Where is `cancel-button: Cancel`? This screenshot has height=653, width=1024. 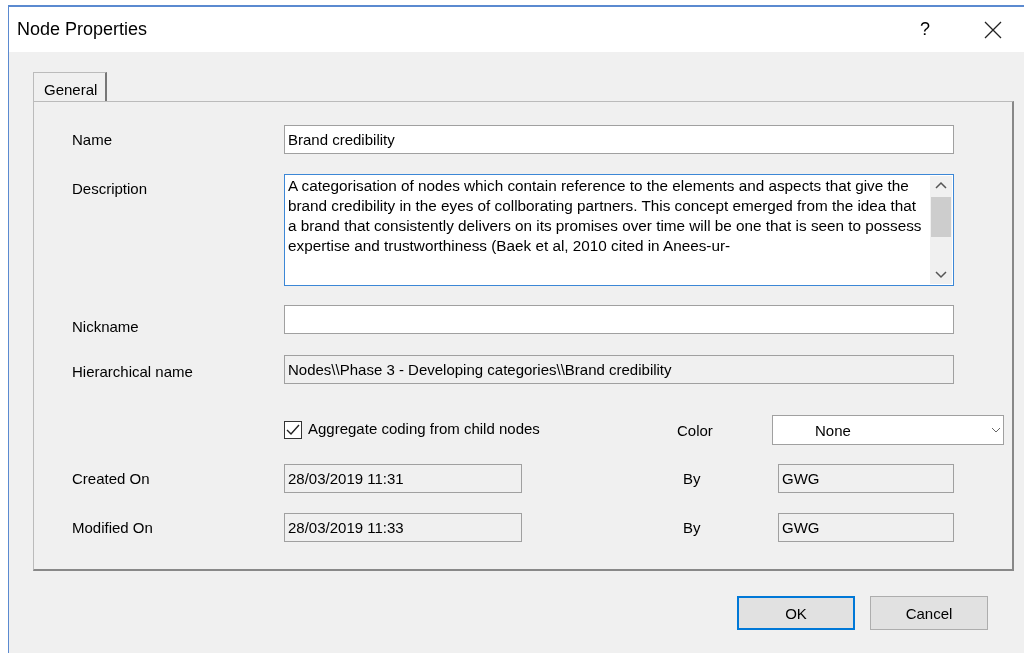 cancel-button: Cancel is located at coordinates (929, 613).